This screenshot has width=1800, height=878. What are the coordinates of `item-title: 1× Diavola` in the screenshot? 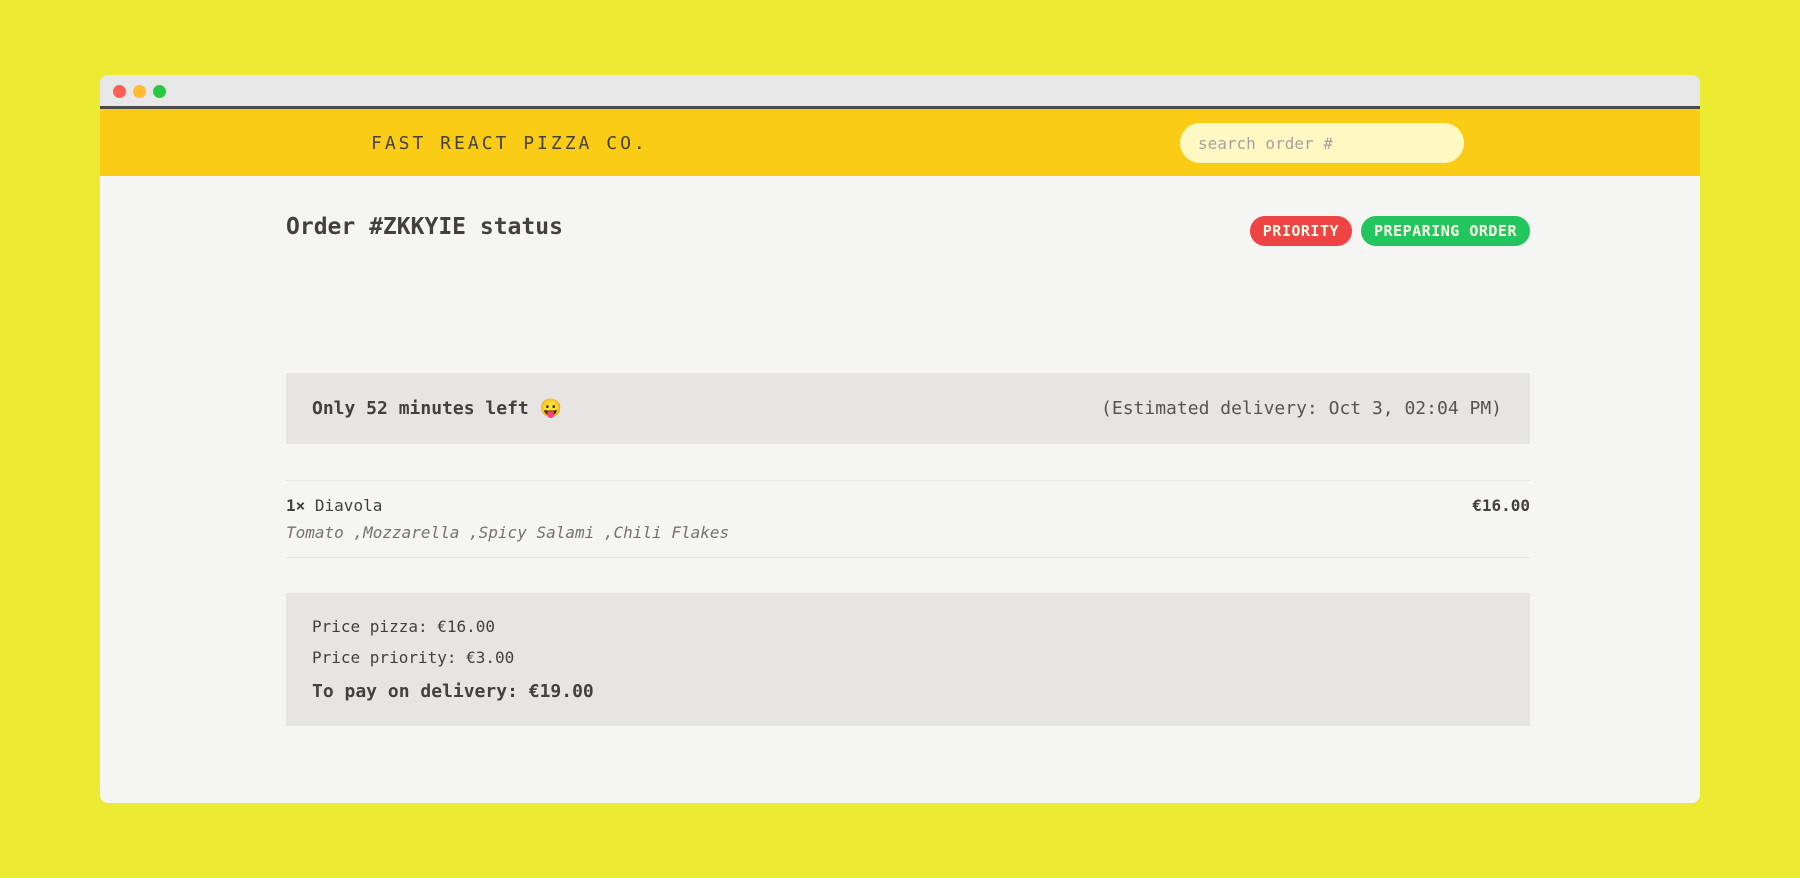 It's located at (334, 505).